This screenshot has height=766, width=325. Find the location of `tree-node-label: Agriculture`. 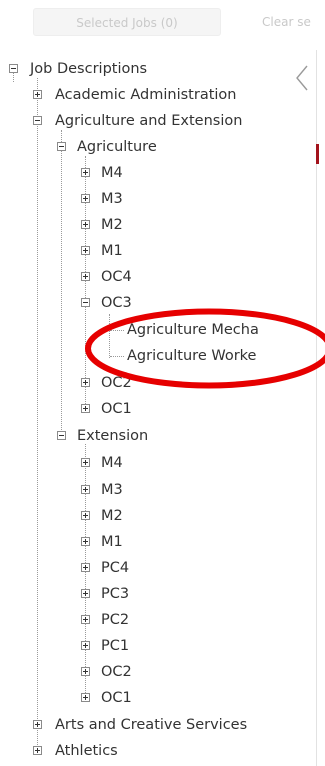

tree-node-label: Agriculture is located at coordinates (117, 147).